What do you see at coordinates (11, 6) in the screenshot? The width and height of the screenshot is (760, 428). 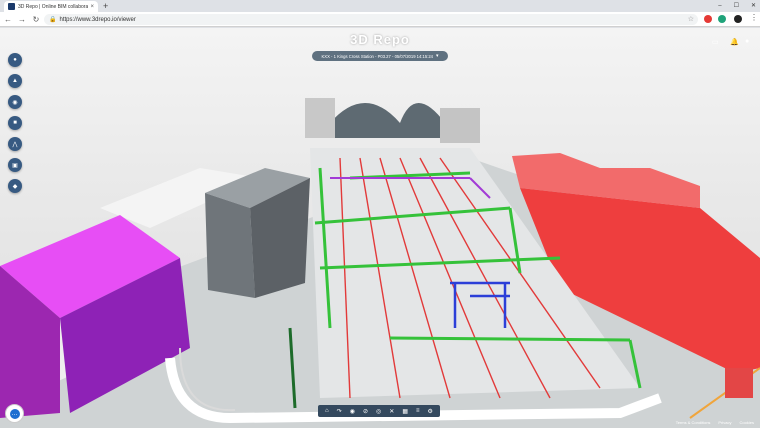 I see `favicon-icon` at bounding box center [11, 6].